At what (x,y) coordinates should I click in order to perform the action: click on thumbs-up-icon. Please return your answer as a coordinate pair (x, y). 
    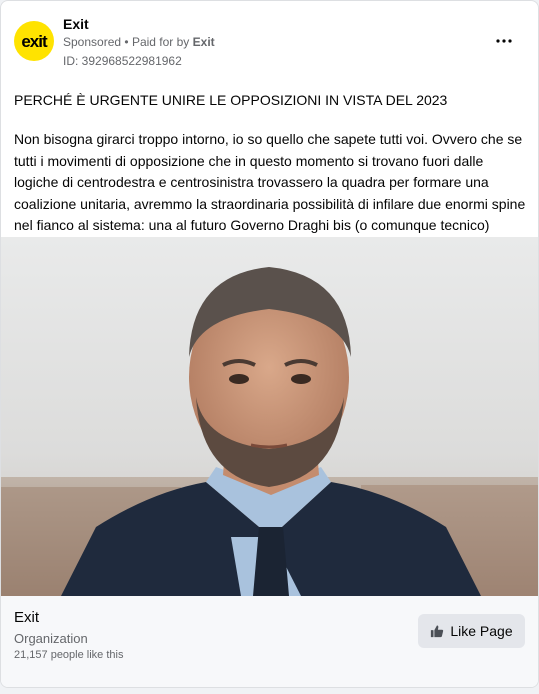
    Looking at the image, I should click on (437, 631).